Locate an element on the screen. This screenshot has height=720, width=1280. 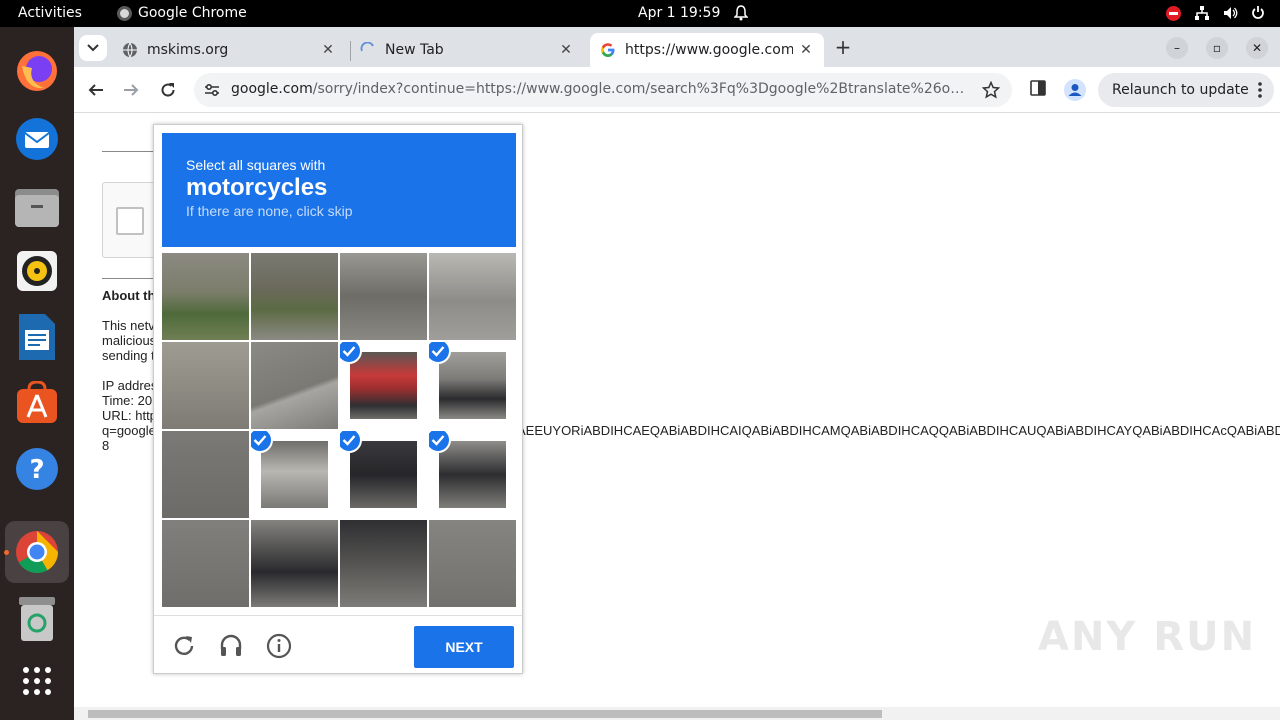
google-g-icon is located at coordinates (608, 50).